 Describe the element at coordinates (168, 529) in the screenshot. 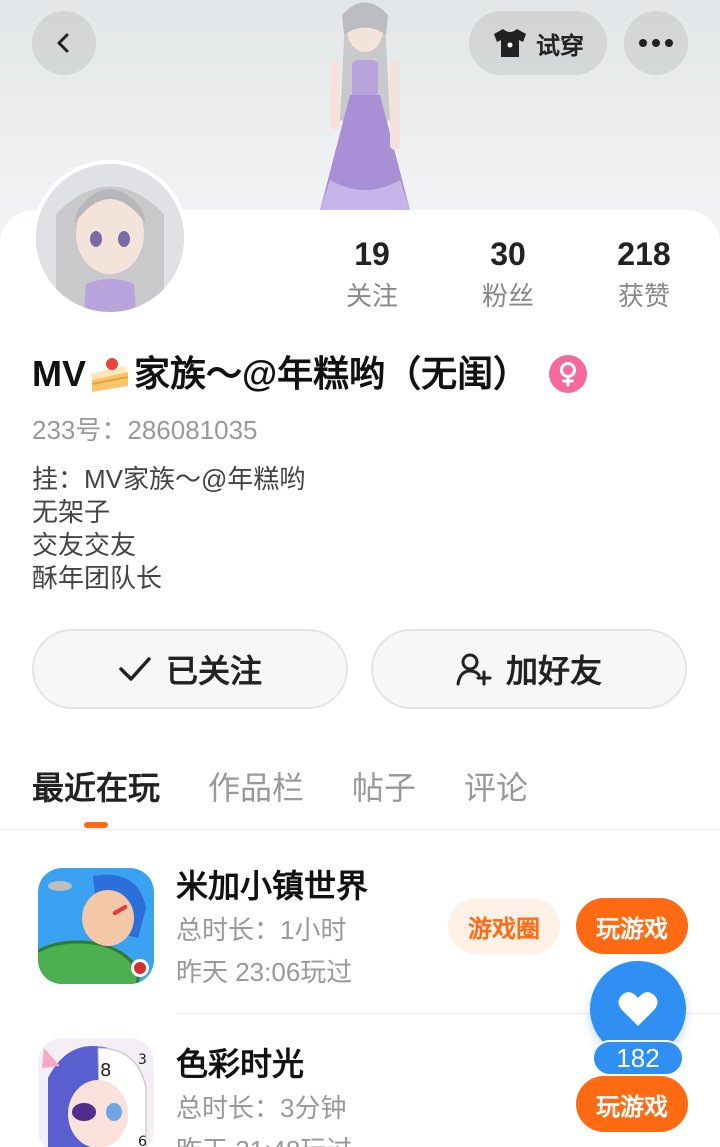

I see `bio: 挂：MV家族～@年糕哟 无架子 交友交友 酥年团队长` at that location.